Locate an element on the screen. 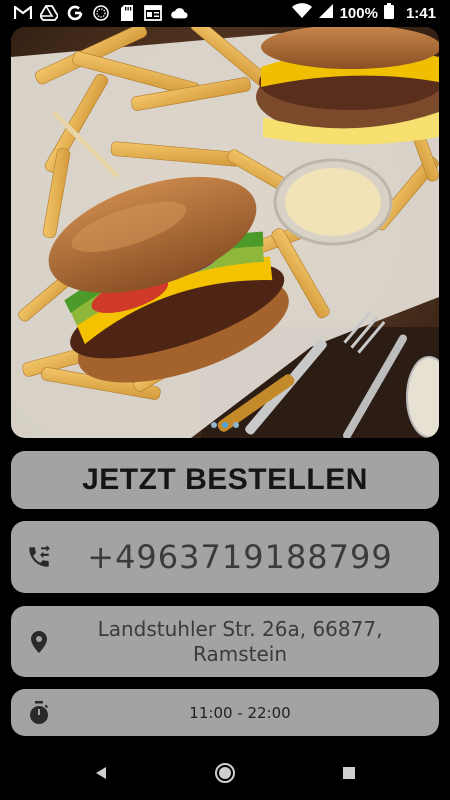 This screenshot has height=800, width=450. location-pin-icon is located at coordinates (39, 642).